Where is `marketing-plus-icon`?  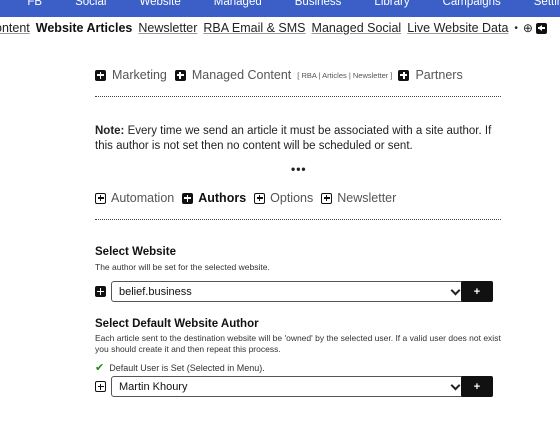
marketing-plus-icon is located at coordinates (100, 75).